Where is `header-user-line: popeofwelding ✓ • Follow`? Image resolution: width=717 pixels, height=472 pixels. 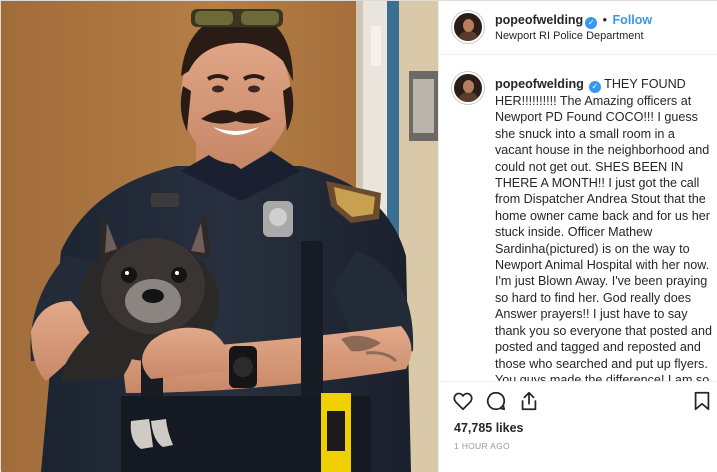
header-user-line: popeofwelding ✓ • Follow is located at coordinates (573, 21).